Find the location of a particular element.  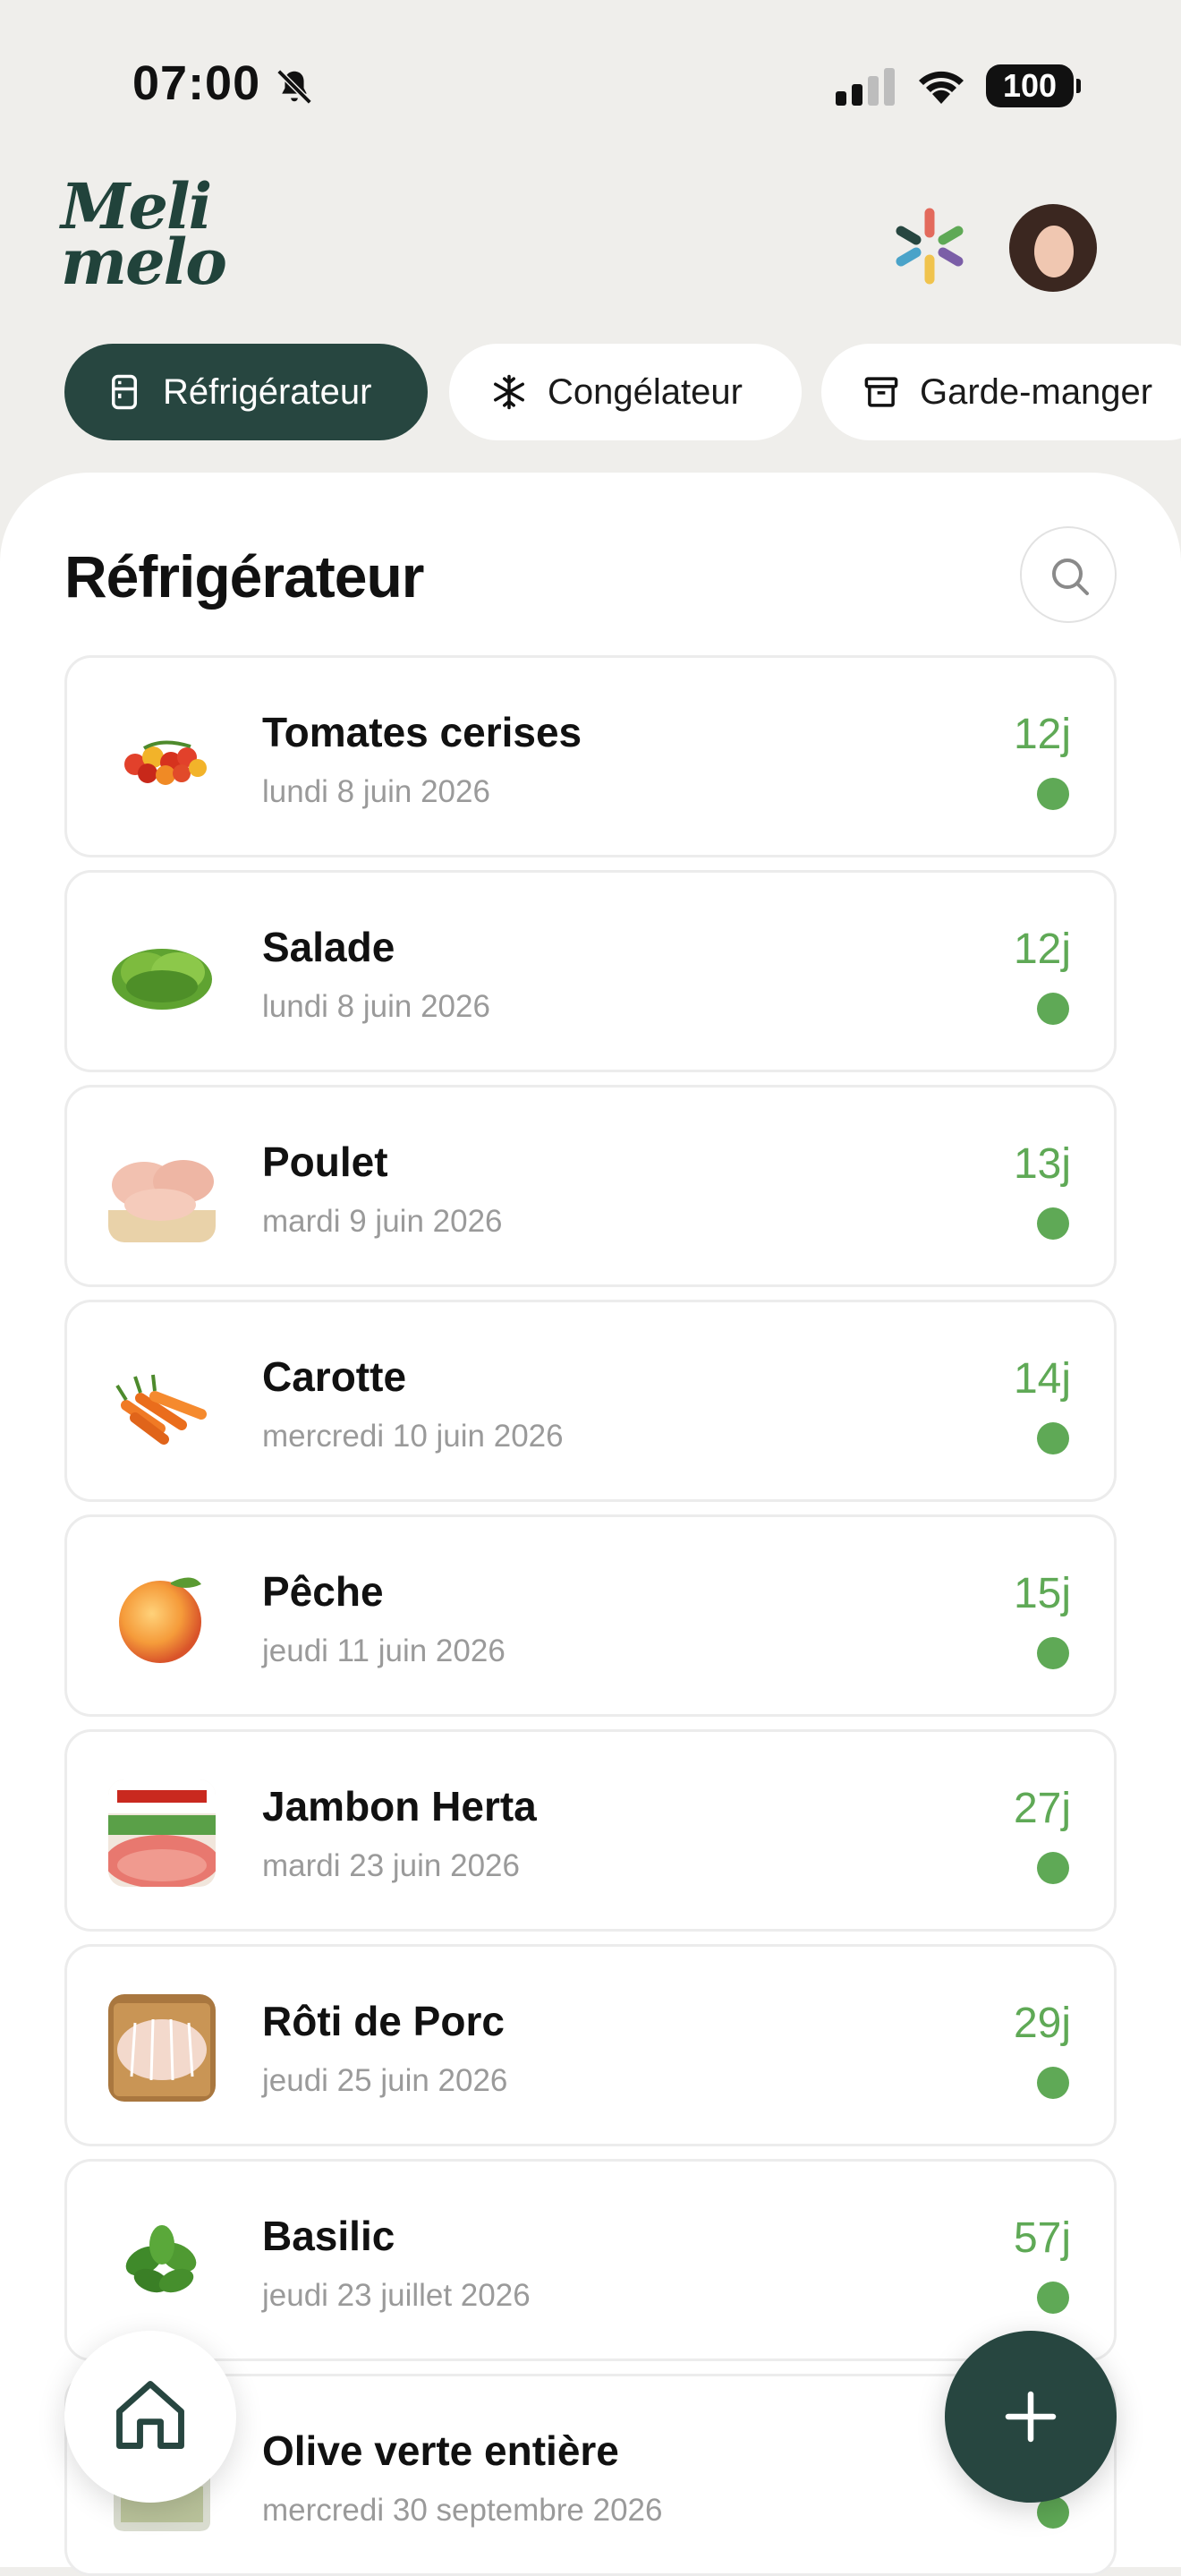

tab-pantry: Garde-manger is located at coordinates (1001, 392).